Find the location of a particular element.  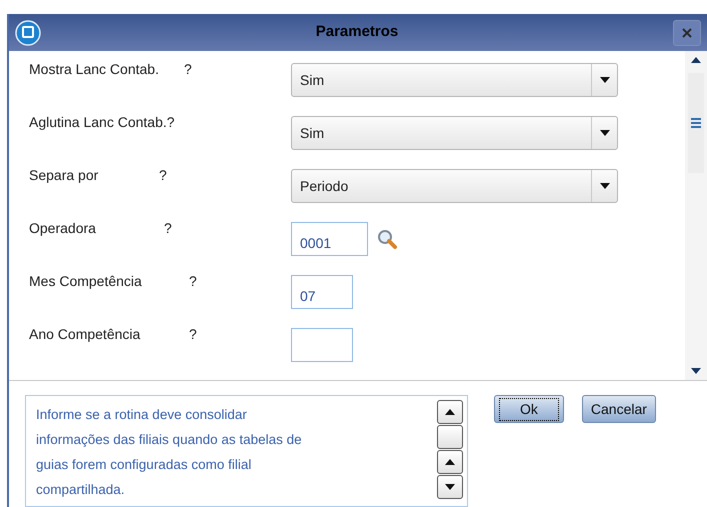

input-field: 0001 is located at coordinates (329, 239).